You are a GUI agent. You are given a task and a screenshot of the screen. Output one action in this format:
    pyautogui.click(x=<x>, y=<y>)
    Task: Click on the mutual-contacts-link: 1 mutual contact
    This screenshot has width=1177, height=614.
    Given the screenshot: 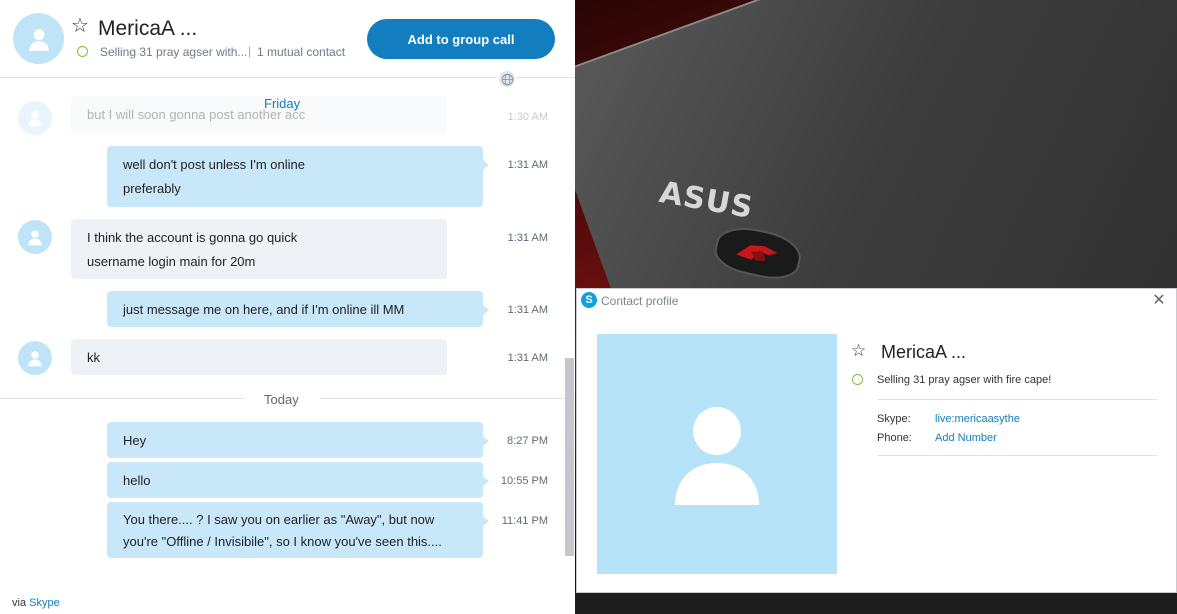 What is the action you would take?
    pyautogui.click(x=301, y=52)
    